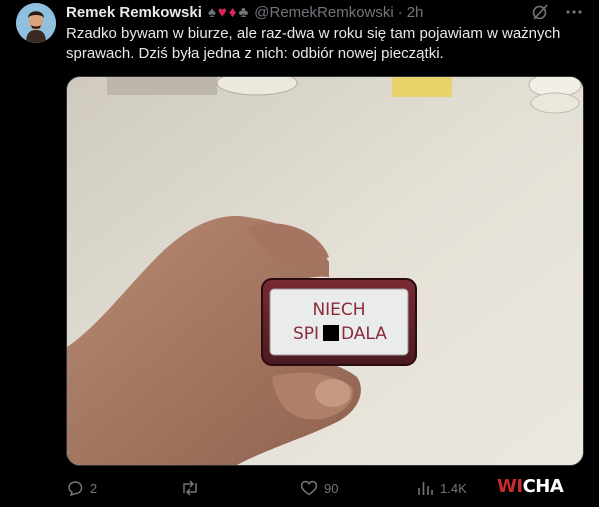 The height and width of the screenshot is (507, 599). What do you see at coordinates (306, 334) in the screenshot?
I see `stamp-line-2-left: SPI` at bounding box center [306, 334].